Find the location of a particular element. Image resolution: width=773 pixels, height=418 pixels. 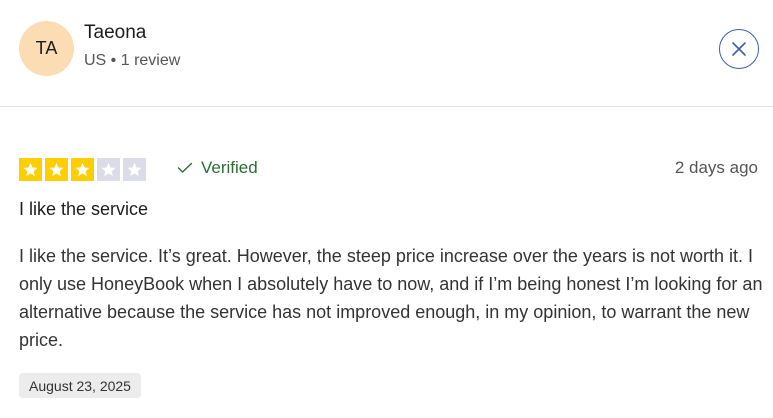

reviewer-name: Taeona is located at coordinates (115, 33).